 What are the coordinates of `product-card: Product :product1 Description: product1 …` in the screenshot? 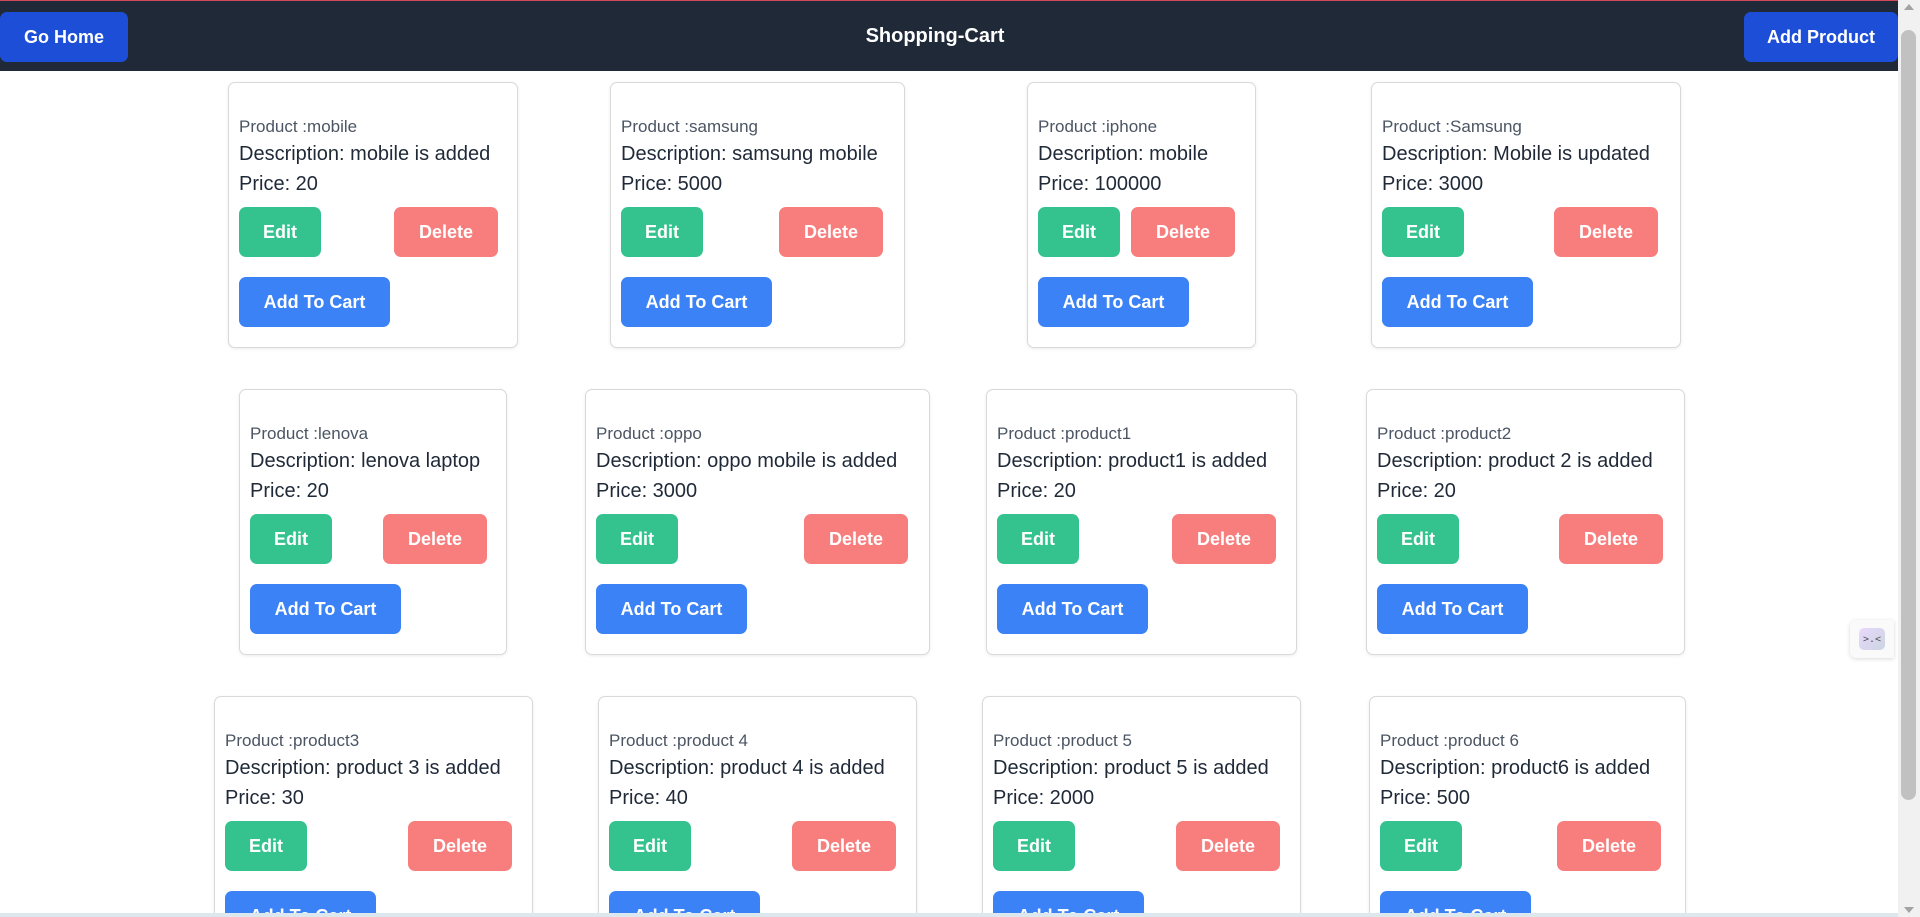 It's located at (1141, 522).